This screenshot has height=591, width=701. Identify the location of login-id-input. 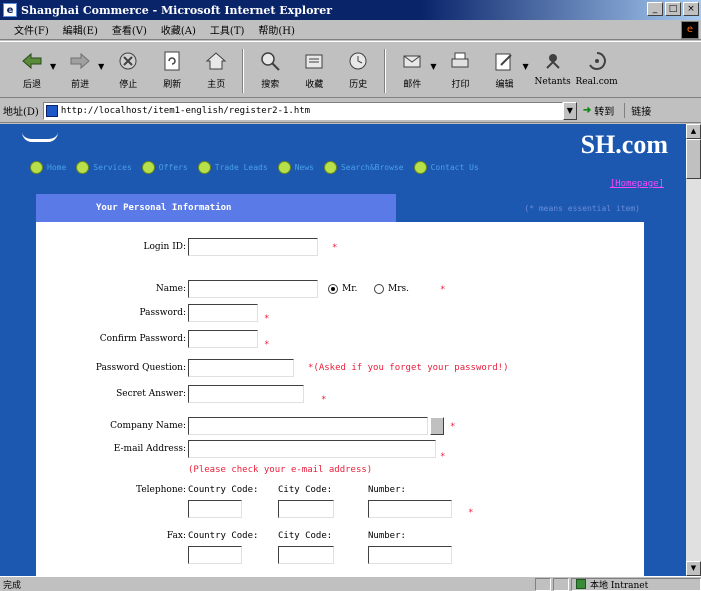
(253, 247).